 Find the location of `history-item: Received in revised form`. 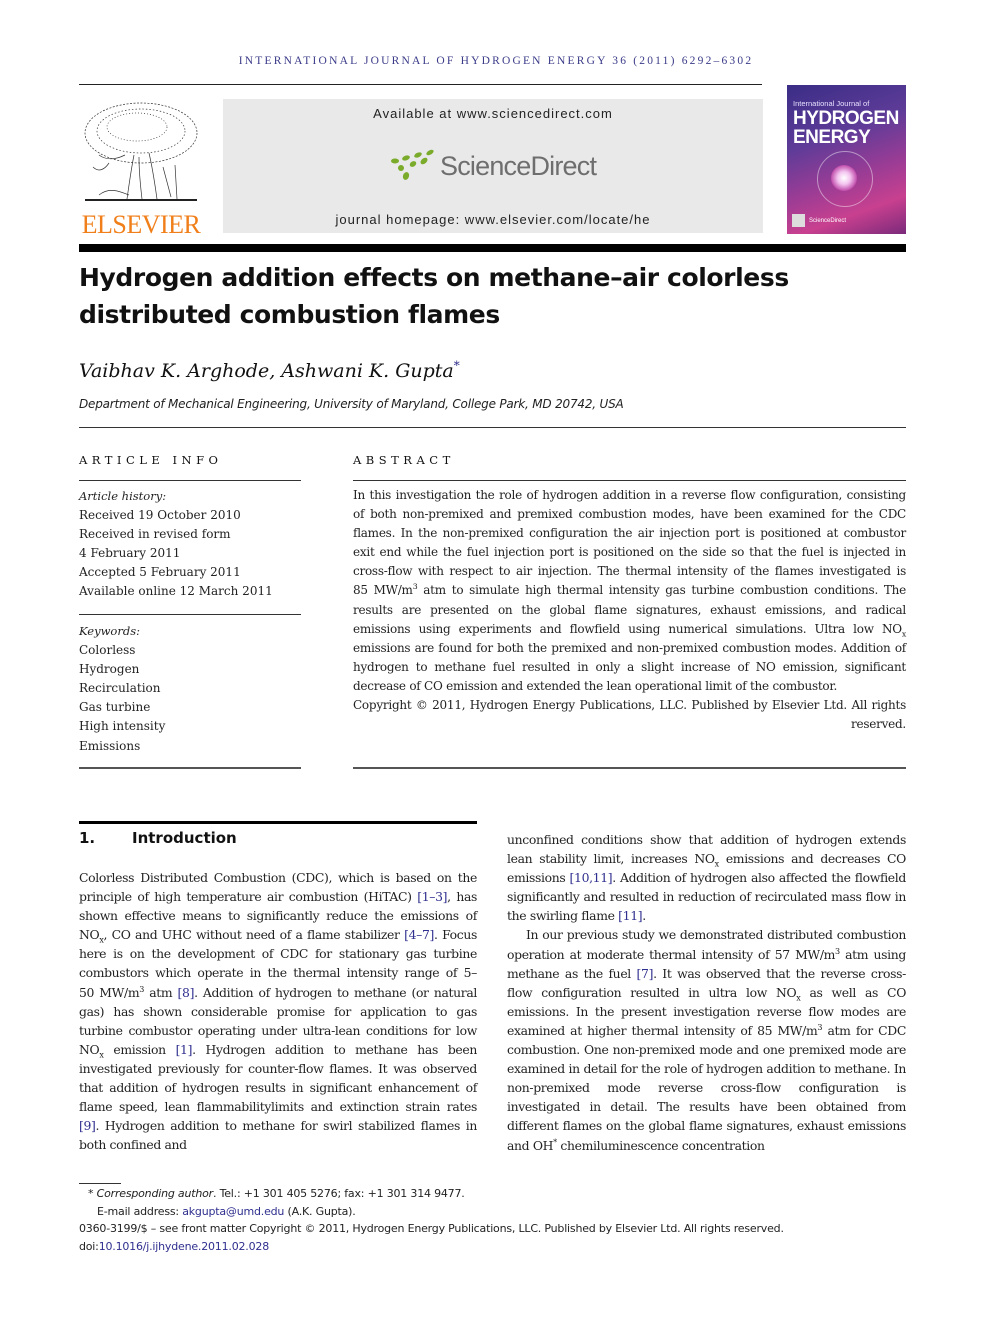

history-item: Received in revised form is located at coordinates (155, 534).